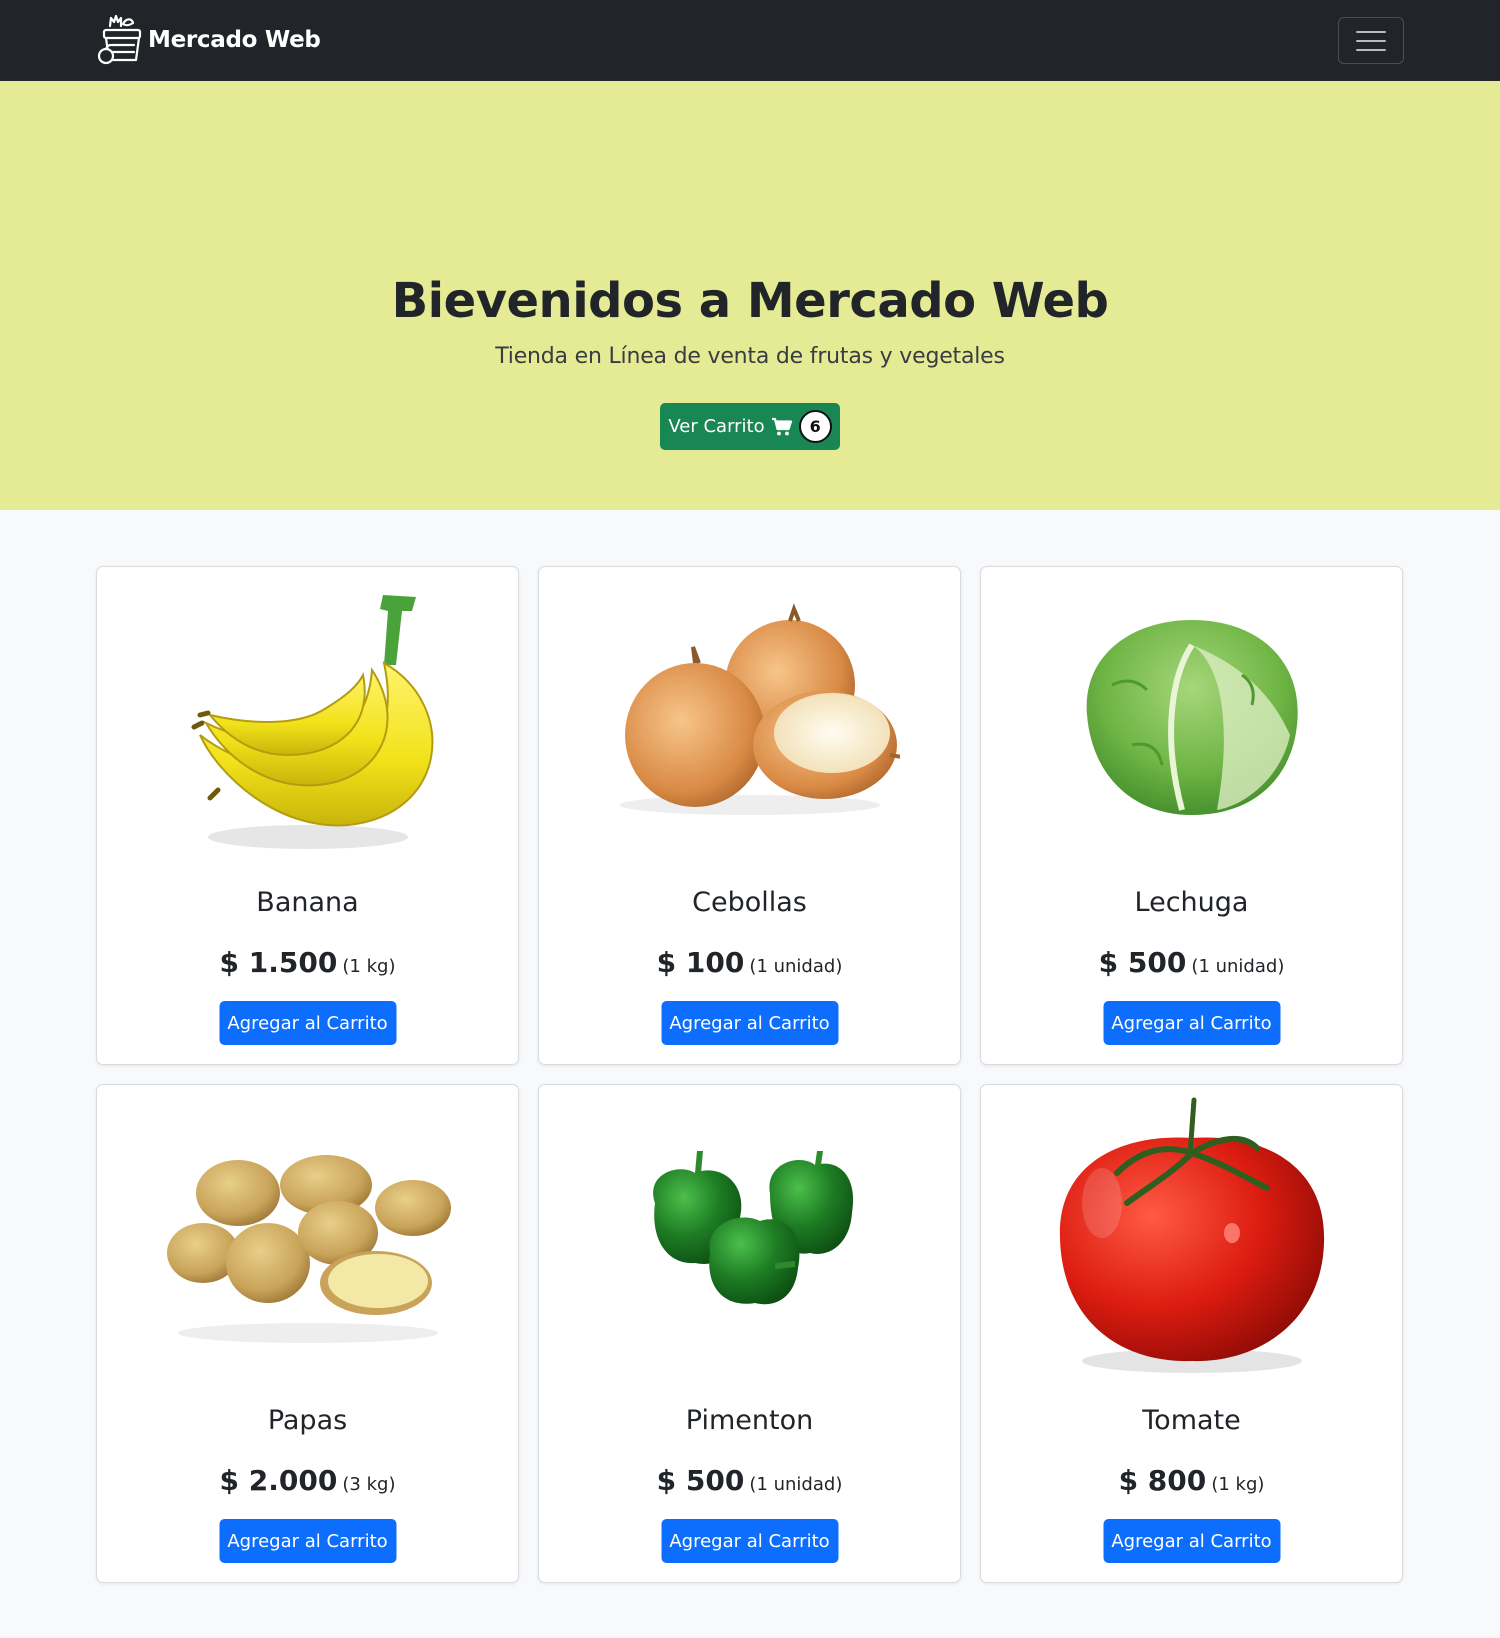 The height and width of the screenshot is (1638, 1500). I want to click on product-name: Papas, so click(307, 1420).